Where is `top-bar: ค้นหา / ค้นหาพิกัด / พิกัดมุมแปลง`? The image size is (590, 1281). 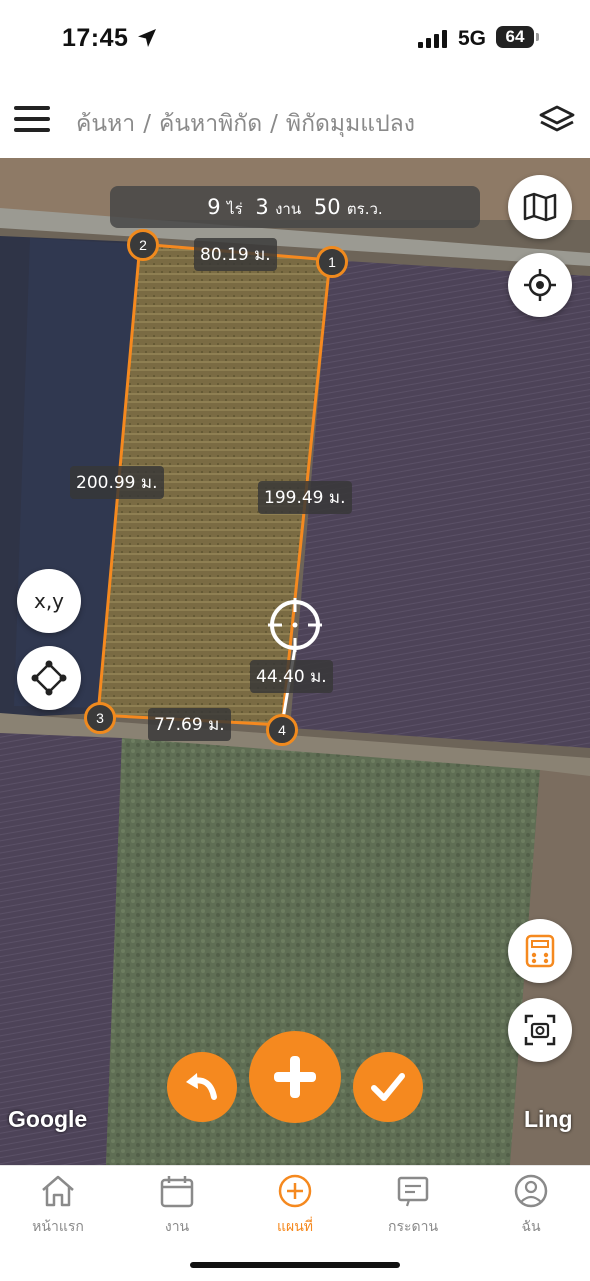
top-bar: ค้นหา / ค้นหาพิกัด / พิกัดมุมแปลง is located at coordinates (295, 119).